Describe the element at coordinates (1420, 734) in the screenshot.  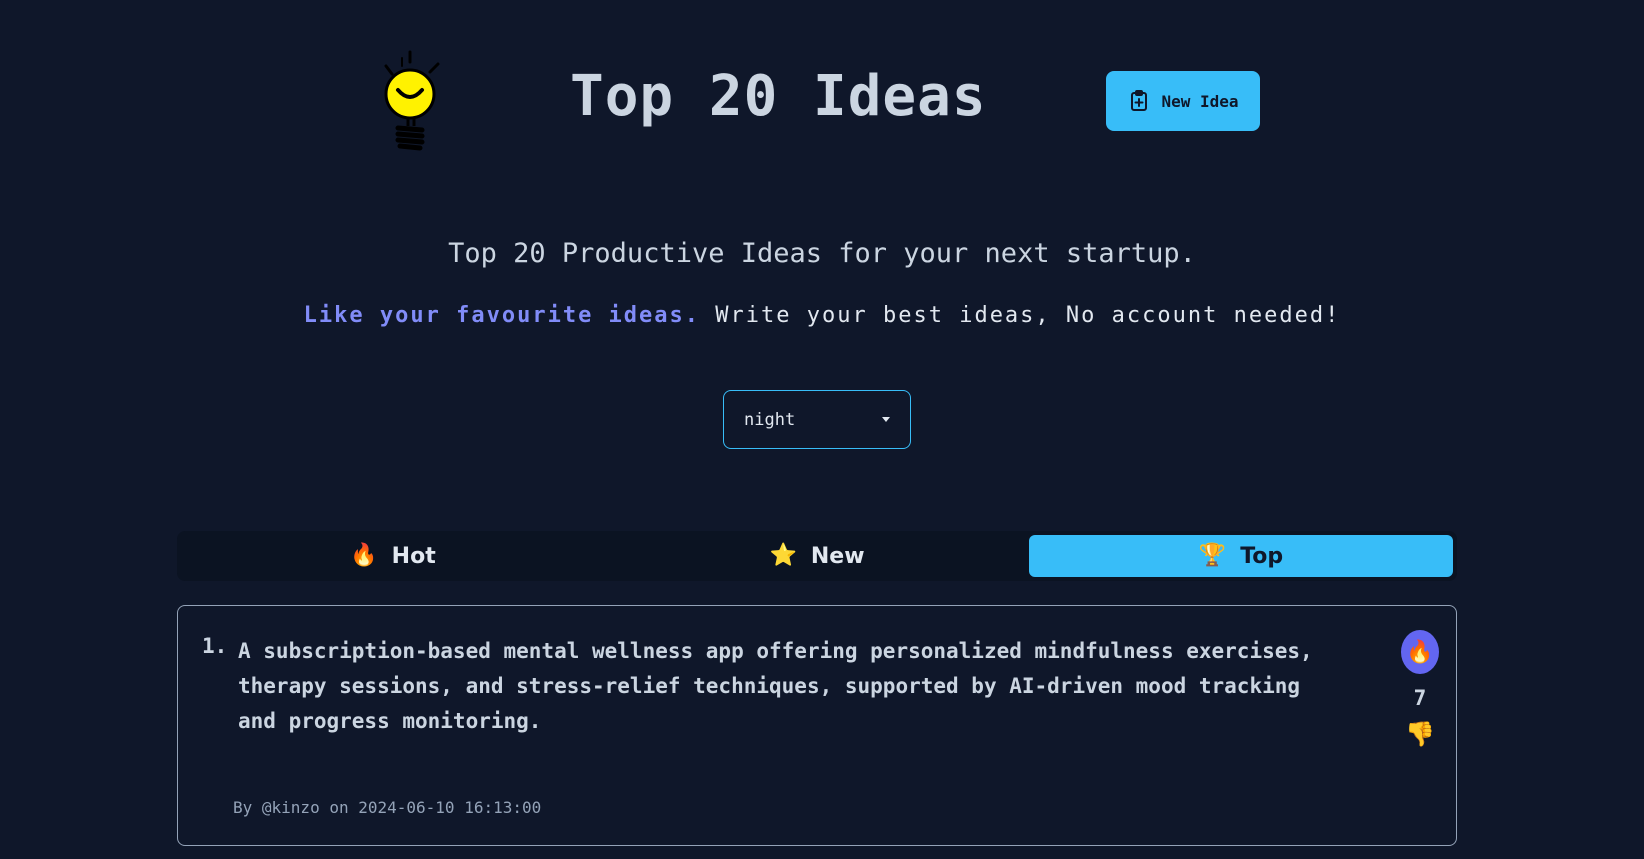
I see `thumbs-down-icon: 👎` at that location.